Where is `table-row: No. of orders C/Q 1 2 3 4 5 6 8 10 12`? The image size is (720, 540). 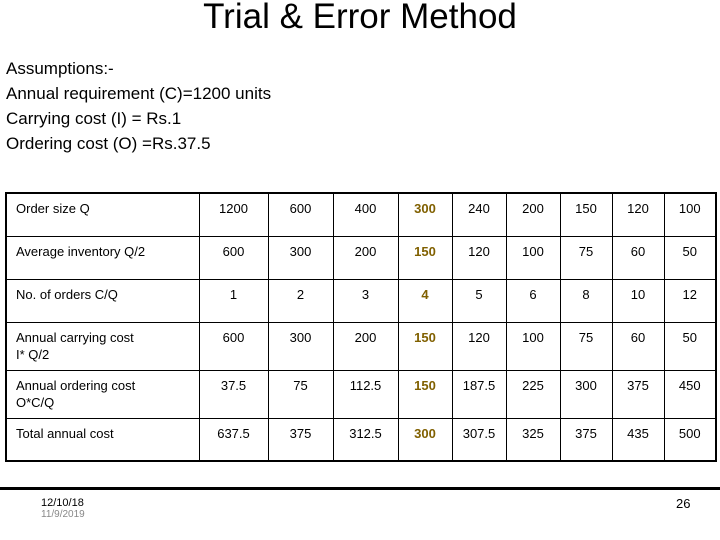 table-row: No. of orders C/Q 1 2 3 4 5 6 8 10 12 is located at coordinates (361, 300).